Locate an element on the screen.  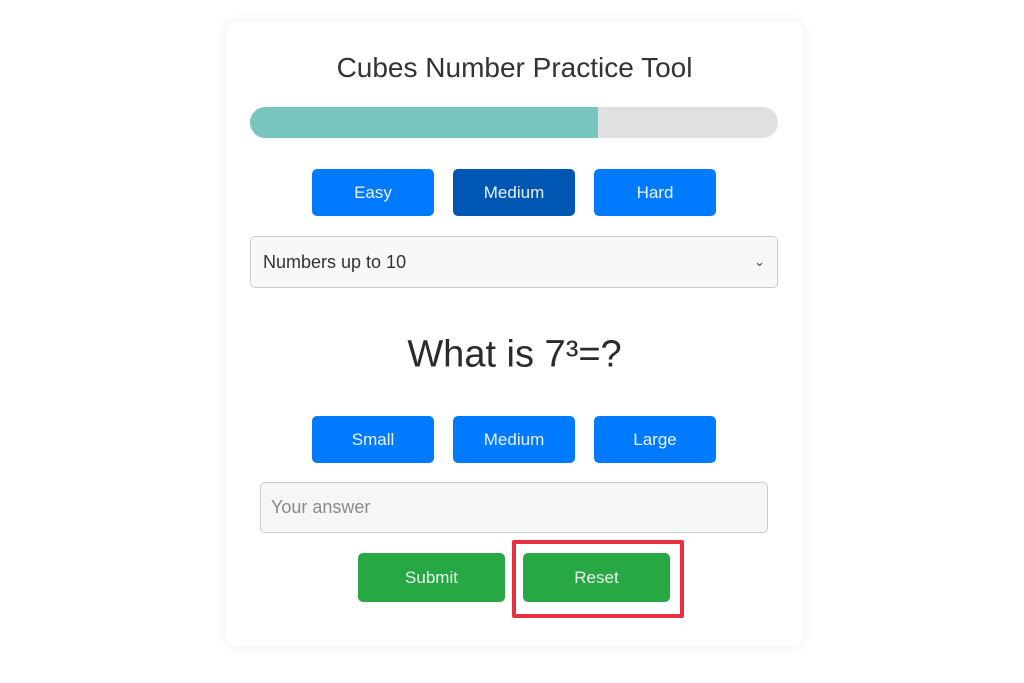
difficulty-hard-button: Hard is located at coordinates (655, 192).